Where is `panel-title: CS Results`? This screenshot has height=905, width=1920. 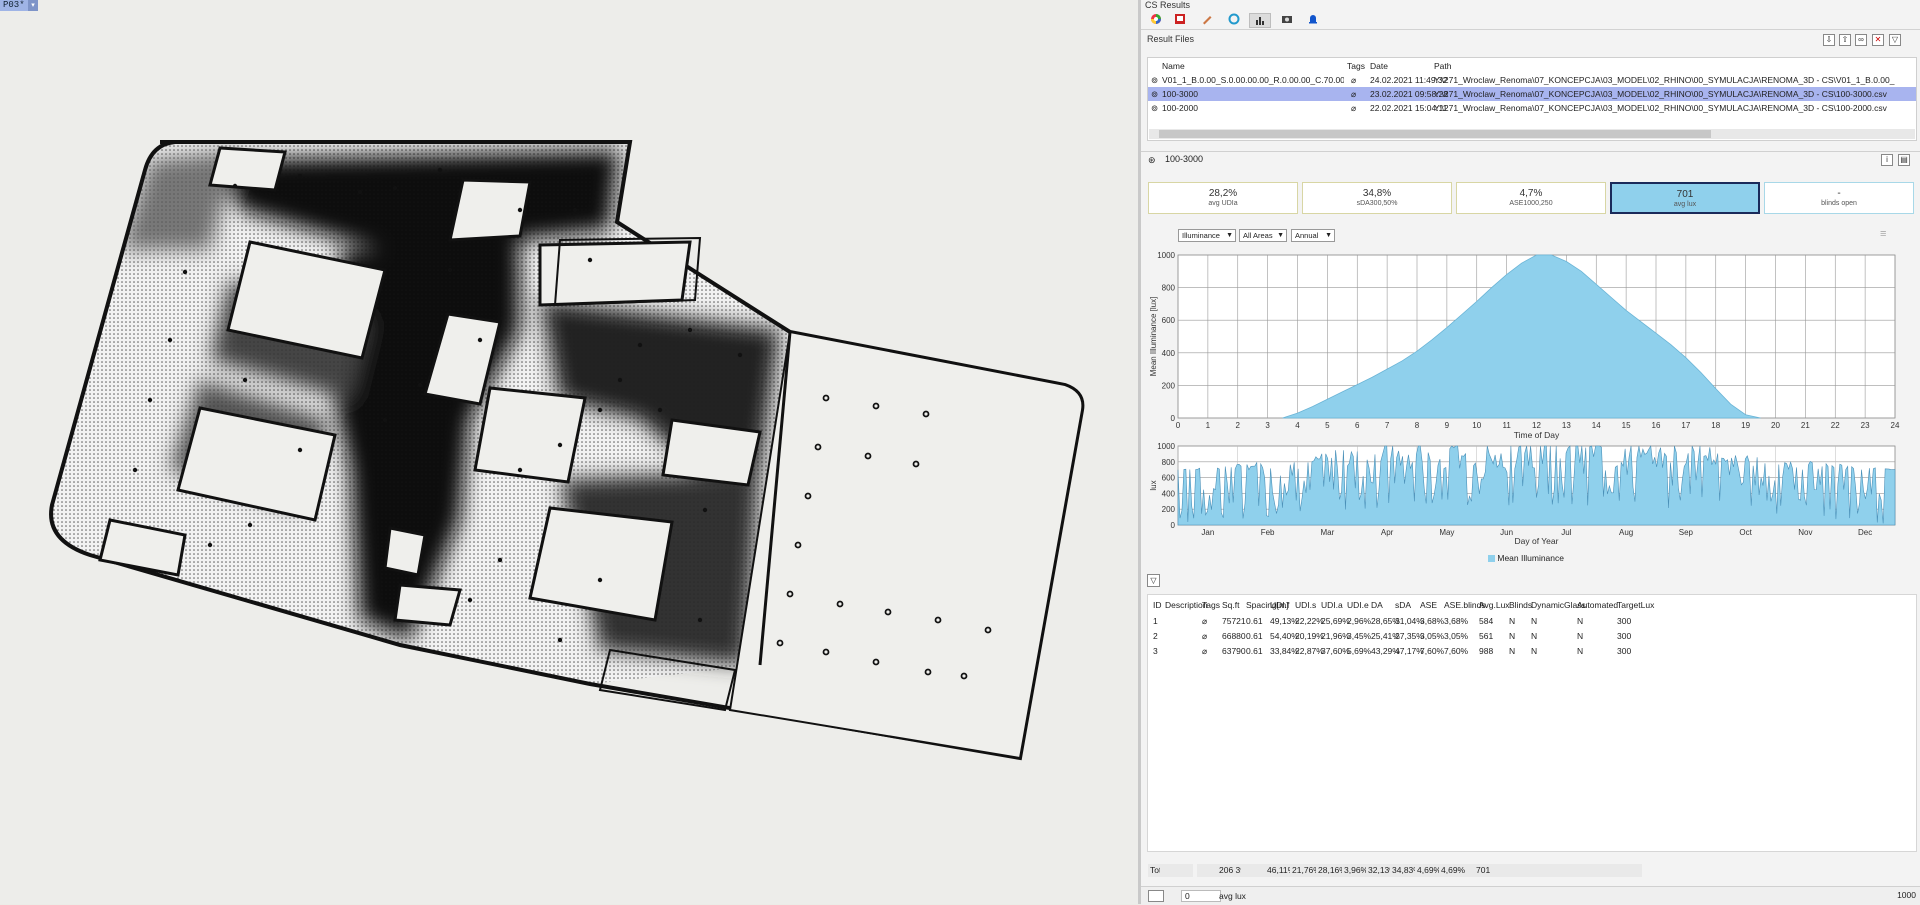
panel-title: CS Results is located at coordinates (1167, 5).